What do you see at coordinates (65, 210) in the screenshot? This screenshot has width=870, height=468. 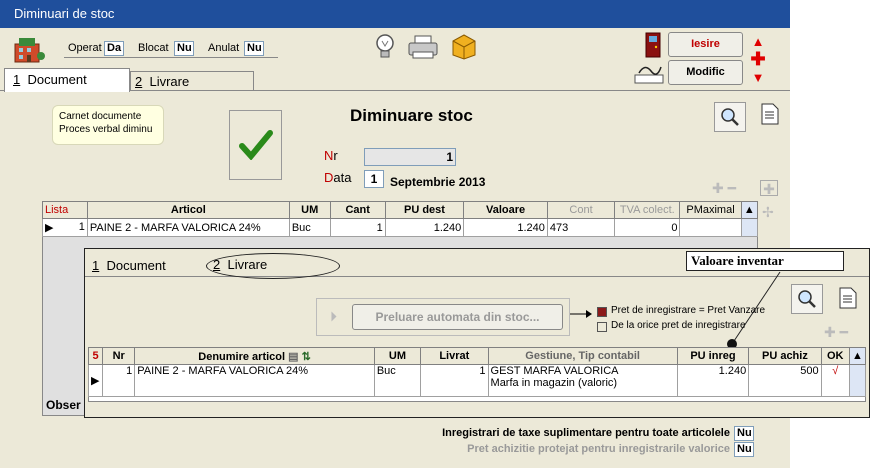 I see `col-lista: Lista` at bounding box center [65, 210].